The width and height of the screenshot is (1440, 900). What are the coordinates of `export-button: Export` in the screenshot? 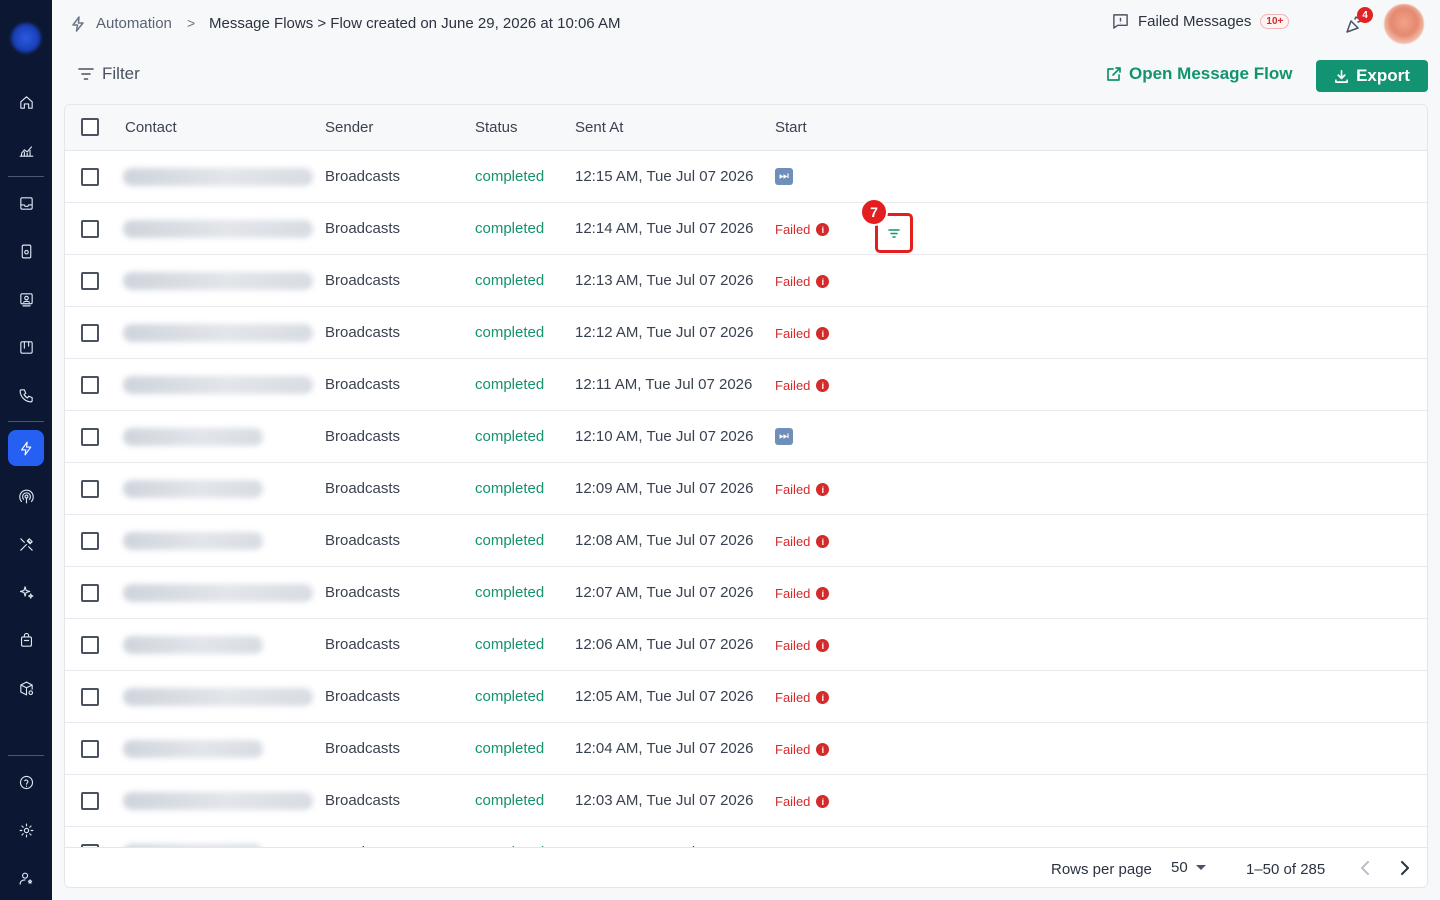 It's located at (1372, 76).